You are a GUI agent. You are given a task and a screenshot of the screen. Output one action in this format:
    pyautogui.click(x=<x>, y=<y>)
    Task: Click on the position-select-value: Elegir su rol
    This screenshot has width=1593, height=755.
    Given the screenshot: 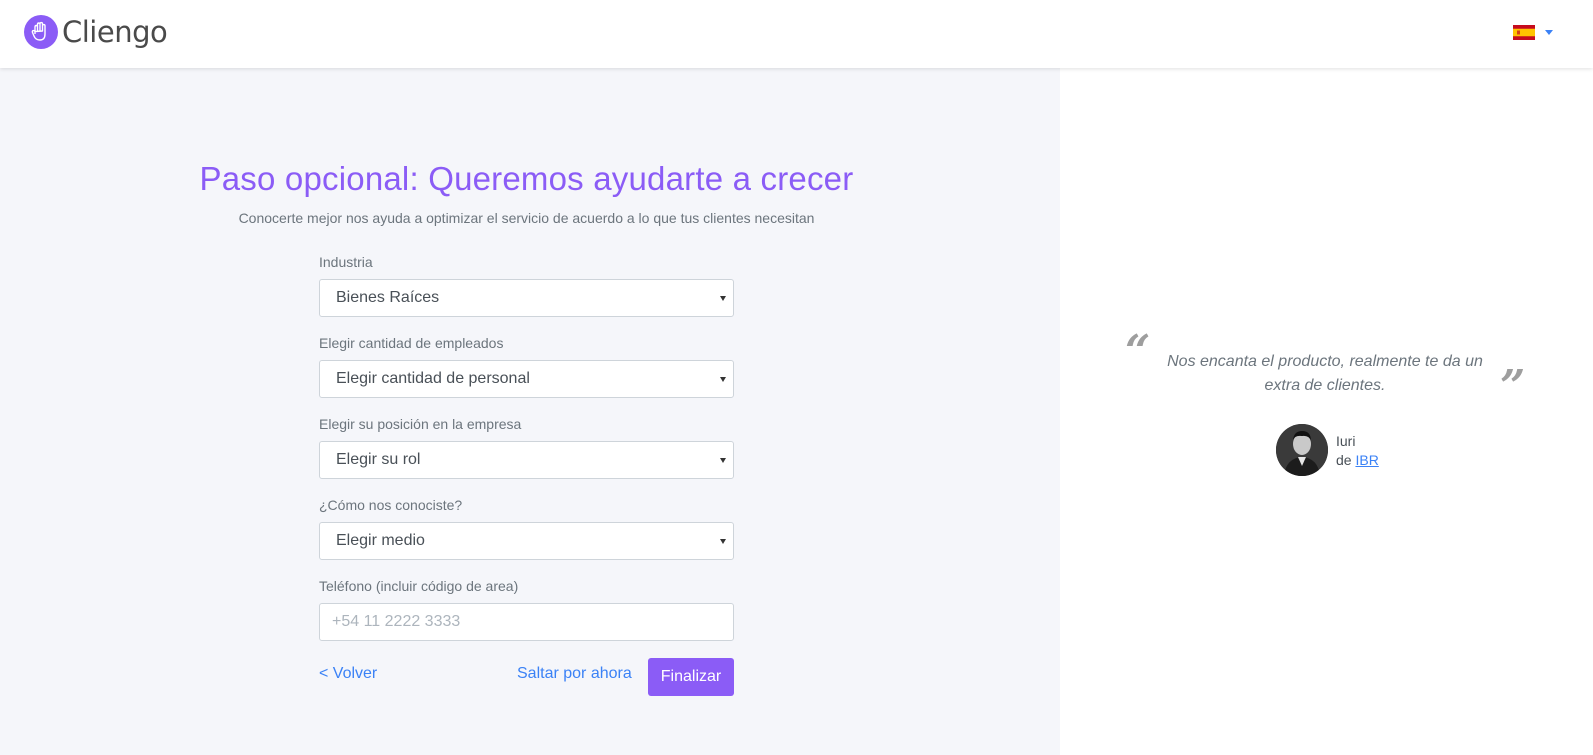 What is the action you would take?
    pyautogui.click(x=378, y=459)
    